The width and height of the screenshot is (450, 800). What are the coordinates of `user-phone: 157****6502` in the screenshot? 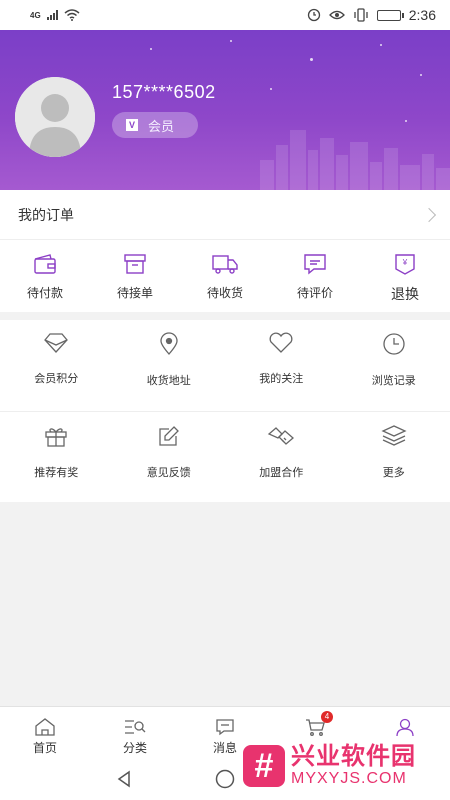 It's located at (164, 92).